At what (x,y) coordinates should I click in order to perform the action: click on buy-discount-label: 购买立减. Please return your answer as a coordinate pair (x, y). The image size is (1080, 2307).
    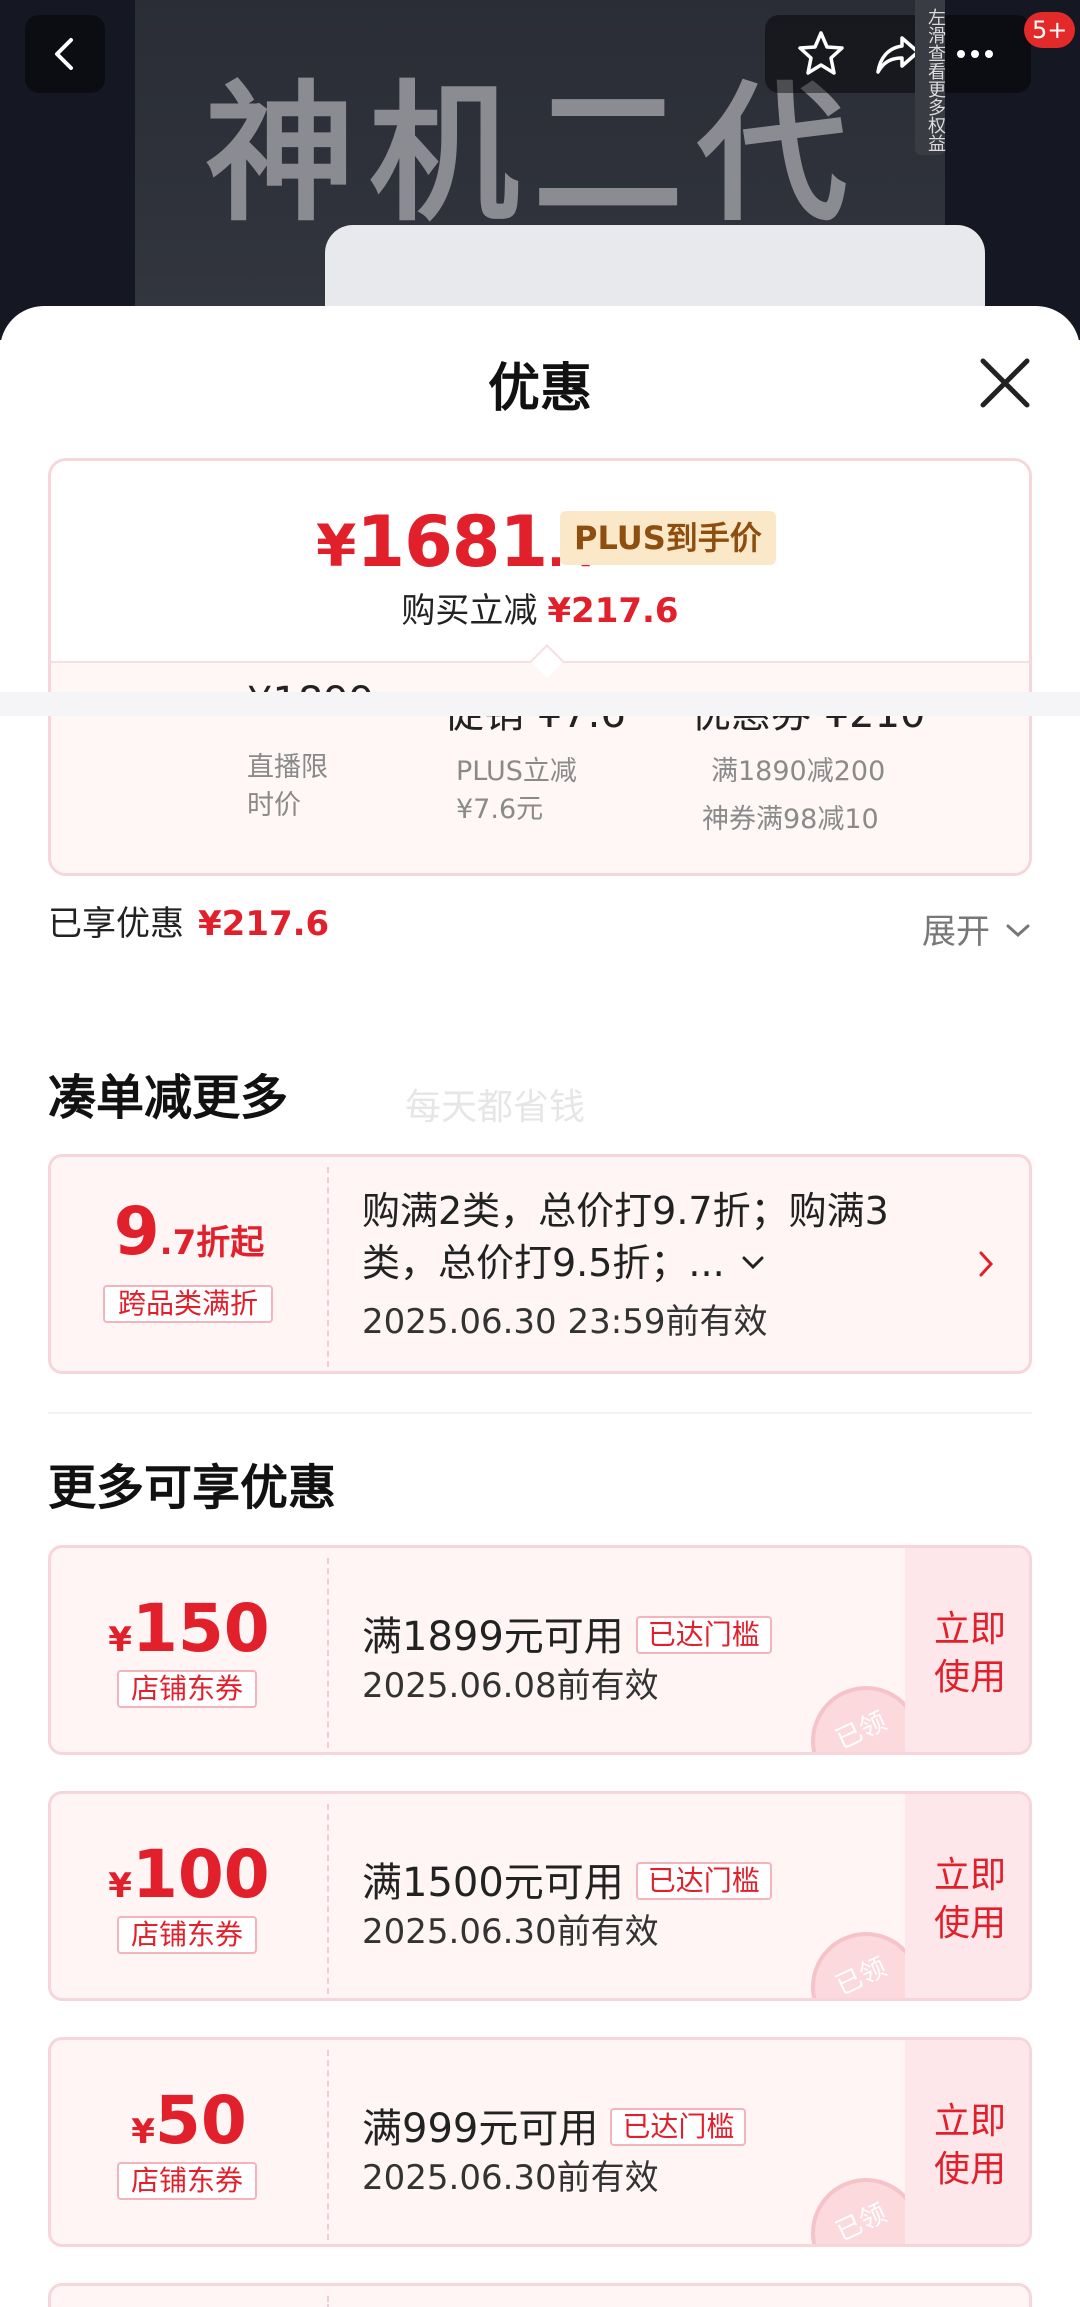
    Looking at the image, I should click on (469, 611).